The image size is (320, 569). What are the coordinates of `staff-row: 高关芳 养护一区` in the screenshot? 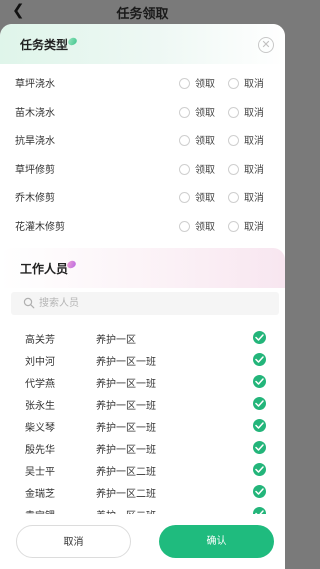 It's located at (142, 338).